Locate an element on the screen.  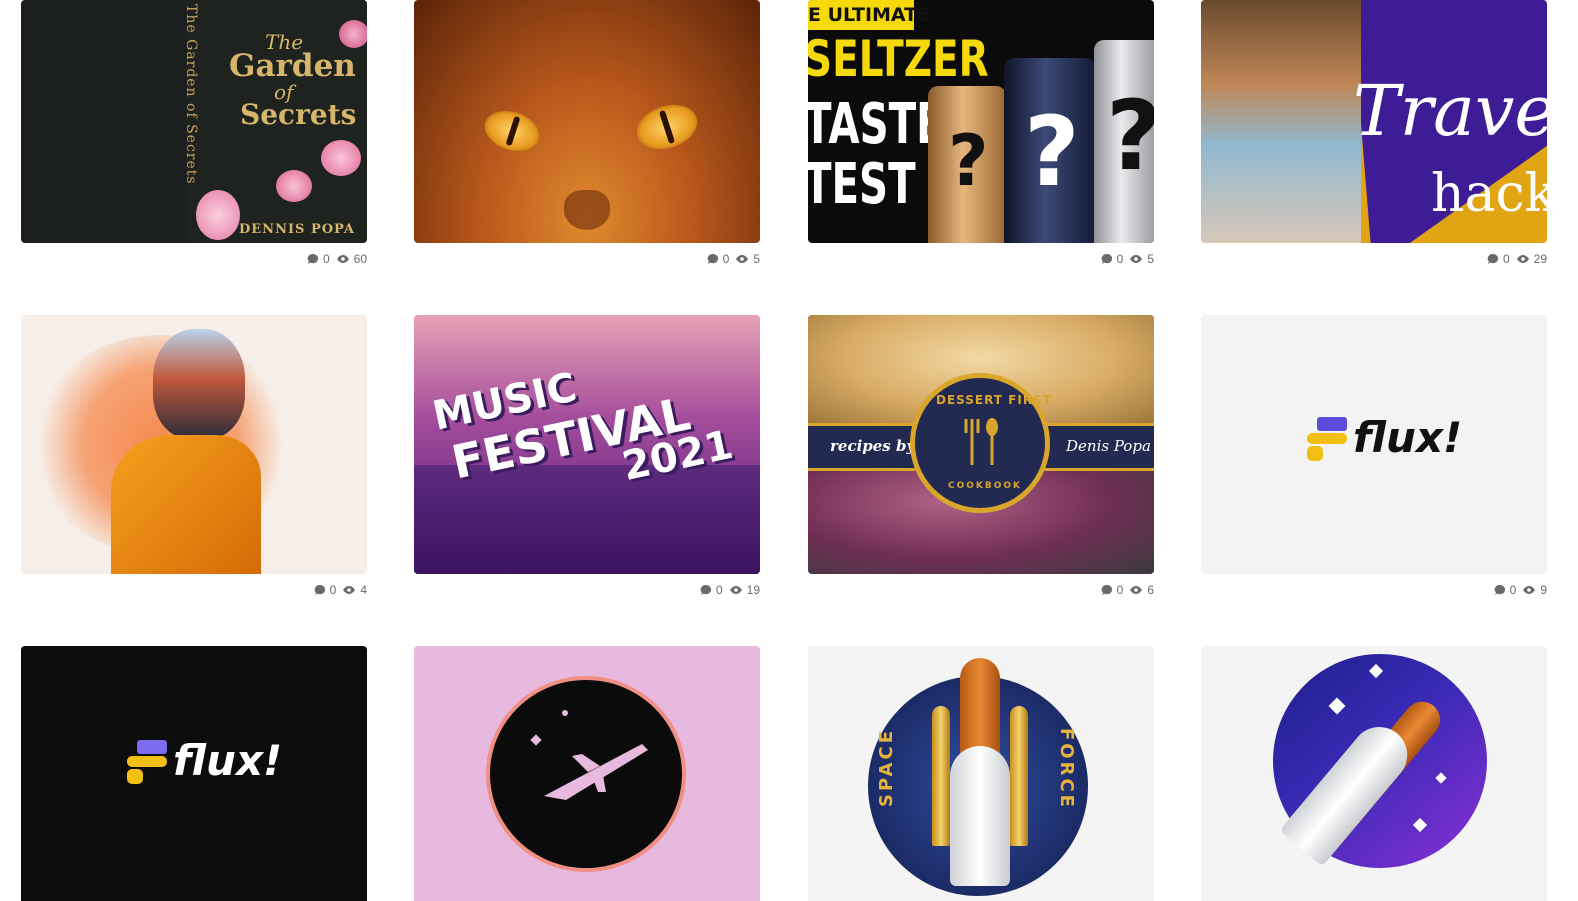
project-thumbnail: MUSIC FESTIVAL 2021 is located at coordinates (587, 444).